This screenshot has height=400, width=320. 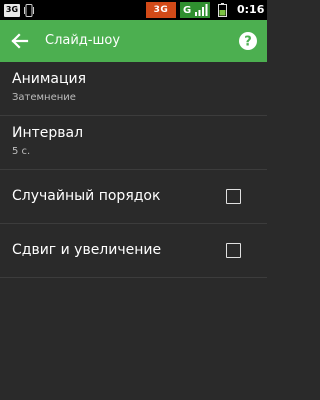 I want to click on 3g-notification-icon: 3G, so click(x=12, y=10).